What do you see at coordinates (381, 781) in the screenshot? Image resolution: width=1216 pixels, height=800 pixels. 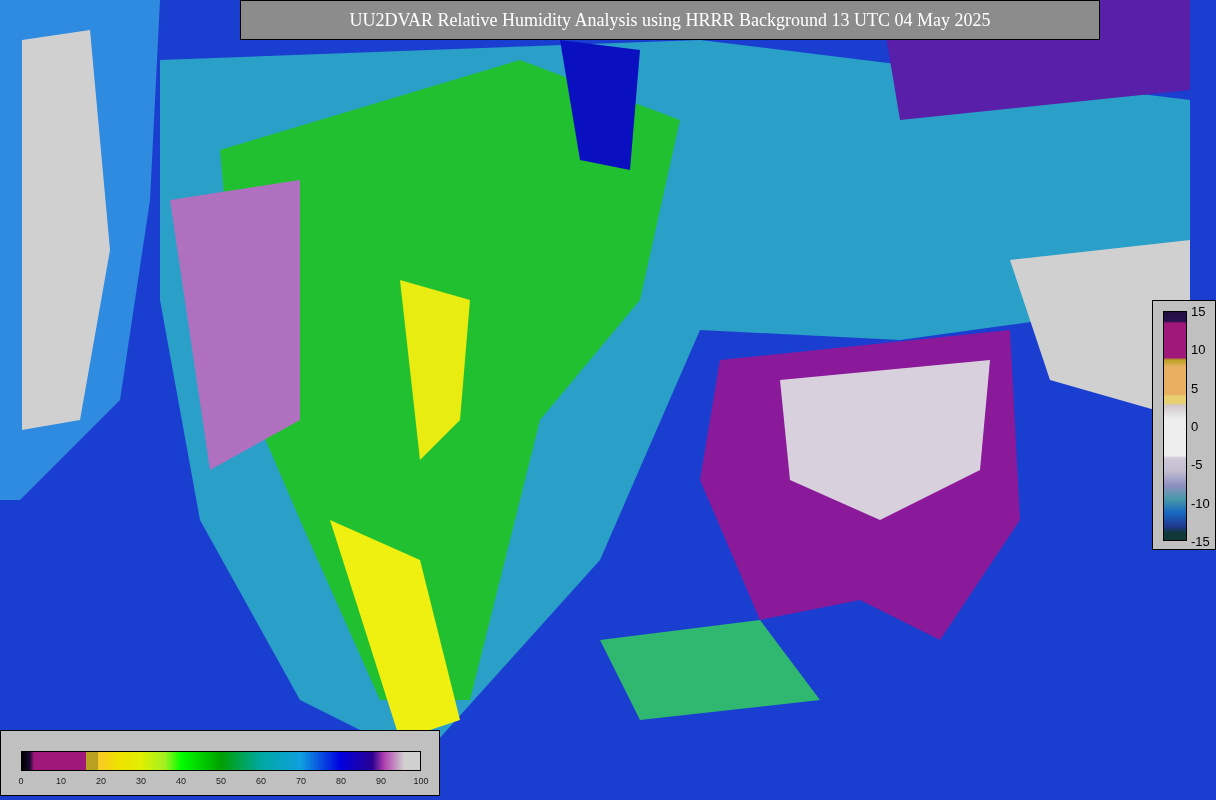 I see `scale-tick-label: 90` at bounding box center [381, 781].